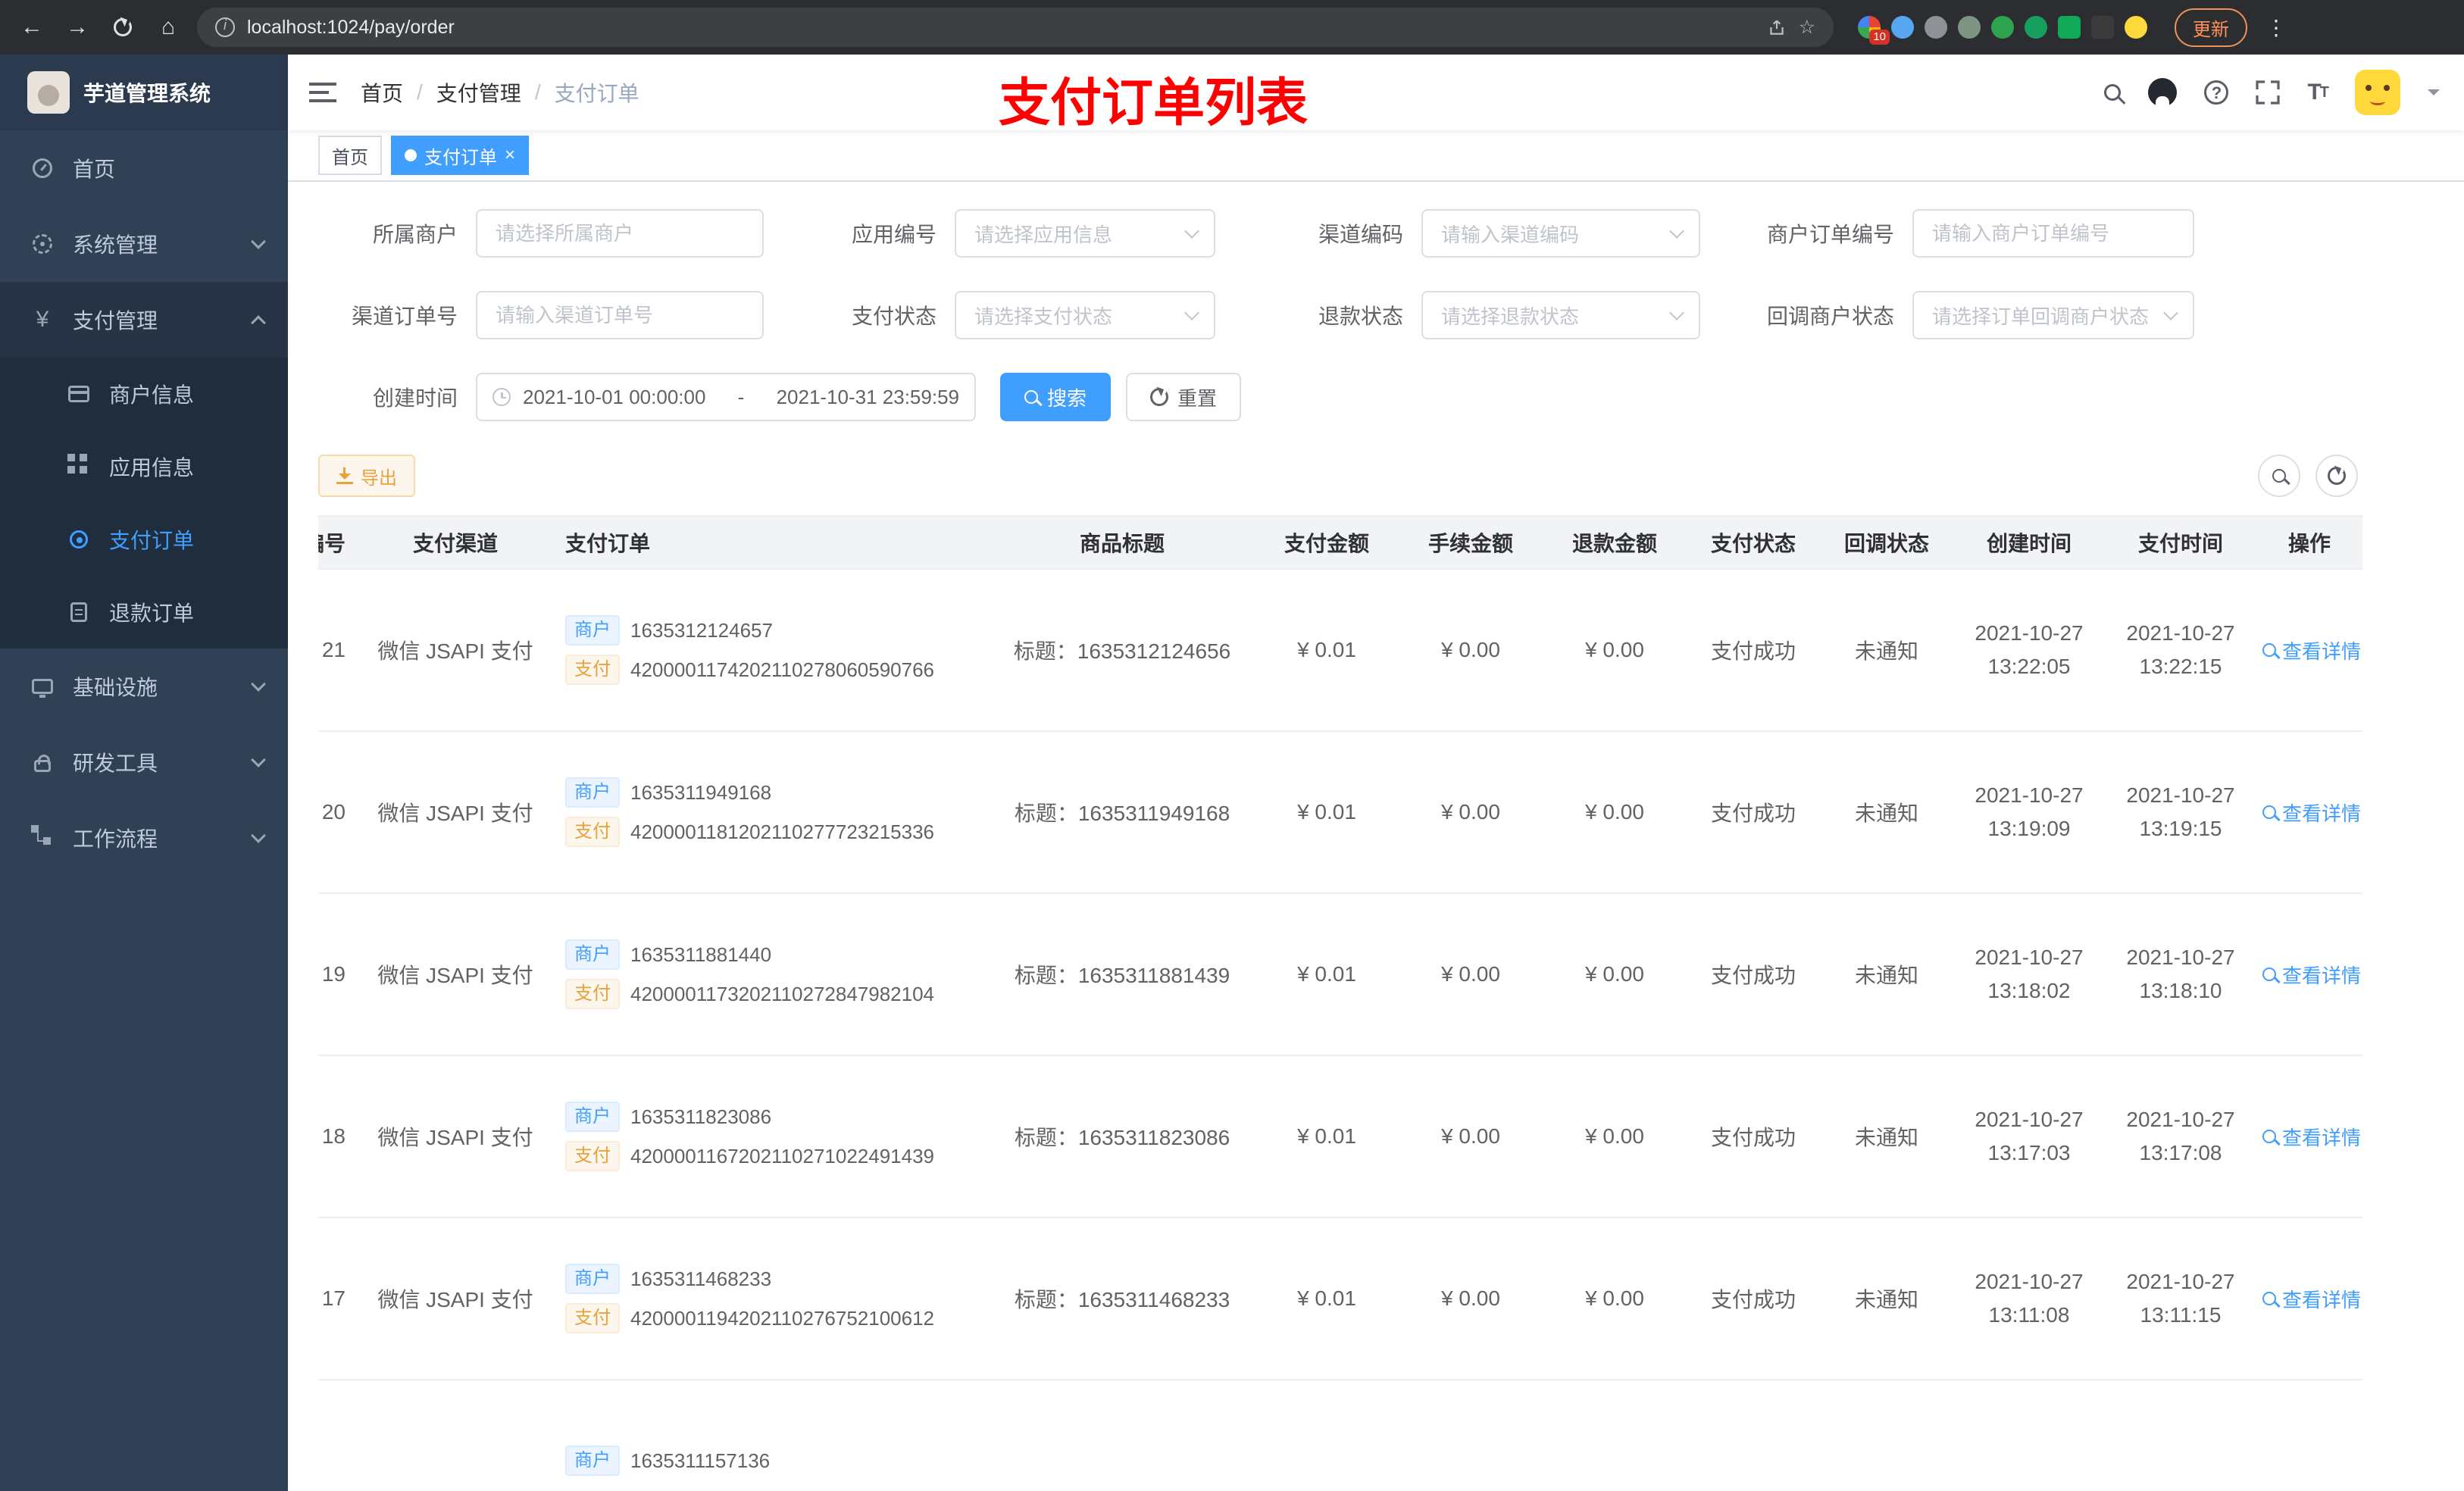  Describe the element at coordinates (322, 92) in the screenshot. I see `hamburger-icon` at that location.